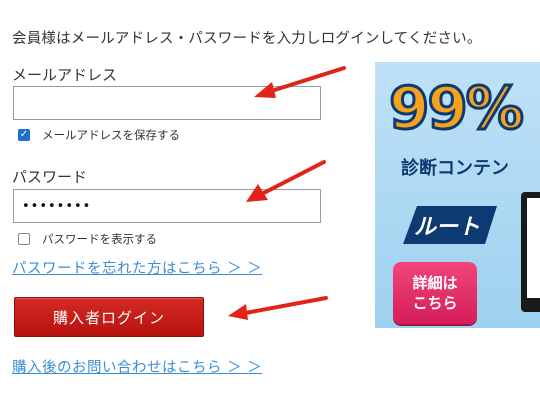 This screenshot has width=540, height=409. What do you see at coordinates (109, 317) in the screenshot?
I see `login-button: 購入者ログイン` at bounding box center [109, 317].